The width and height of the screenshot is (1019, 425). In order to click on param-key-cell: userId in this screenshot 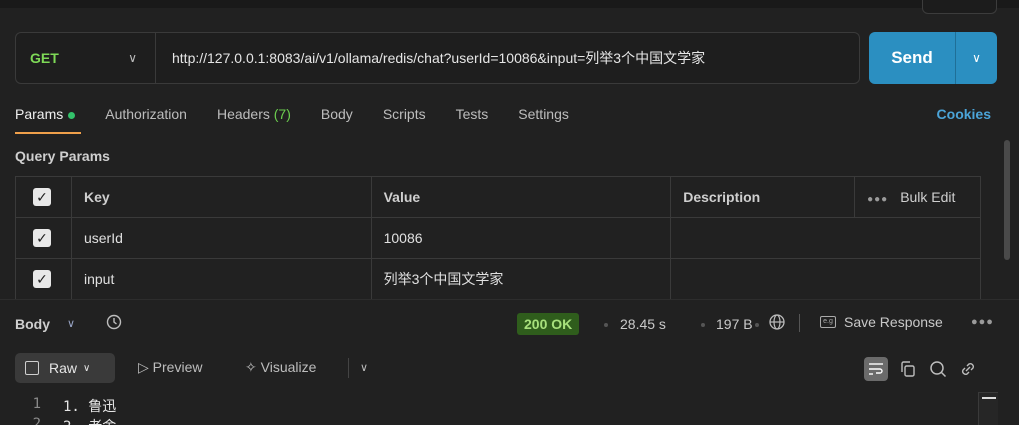, I will do `click(221, 238)`.